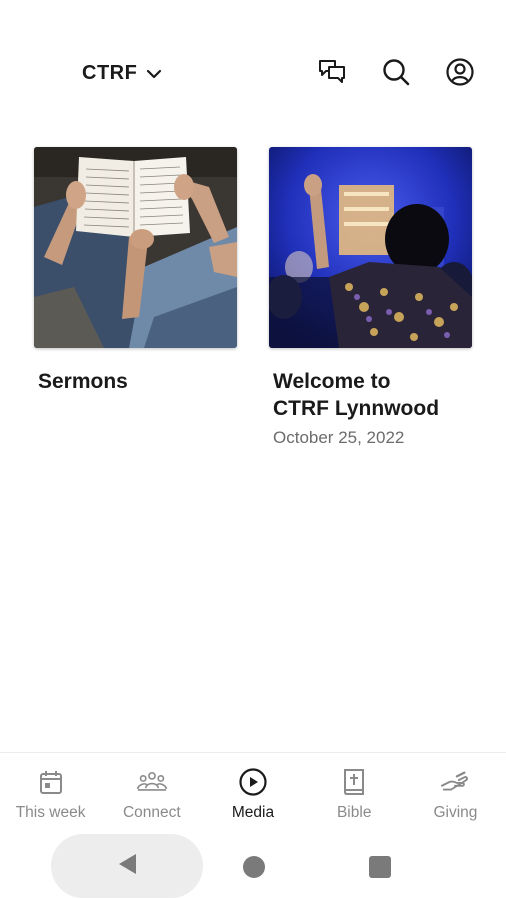  I want to click on back-triangle-icon, so click(127, 866).